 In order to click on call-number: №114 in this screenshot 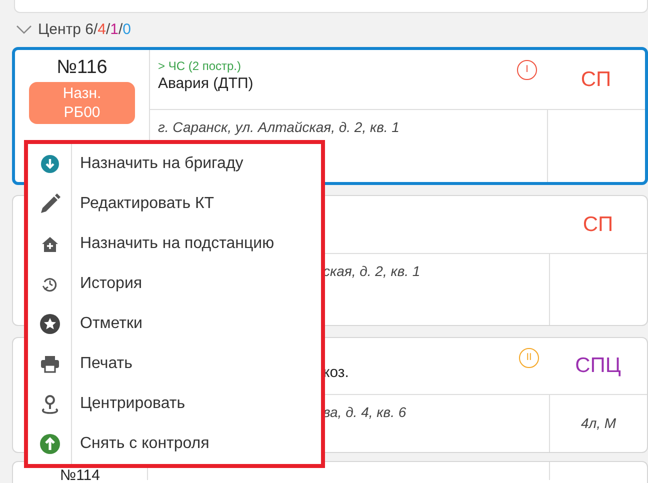, I will do `click(80, 476)`.